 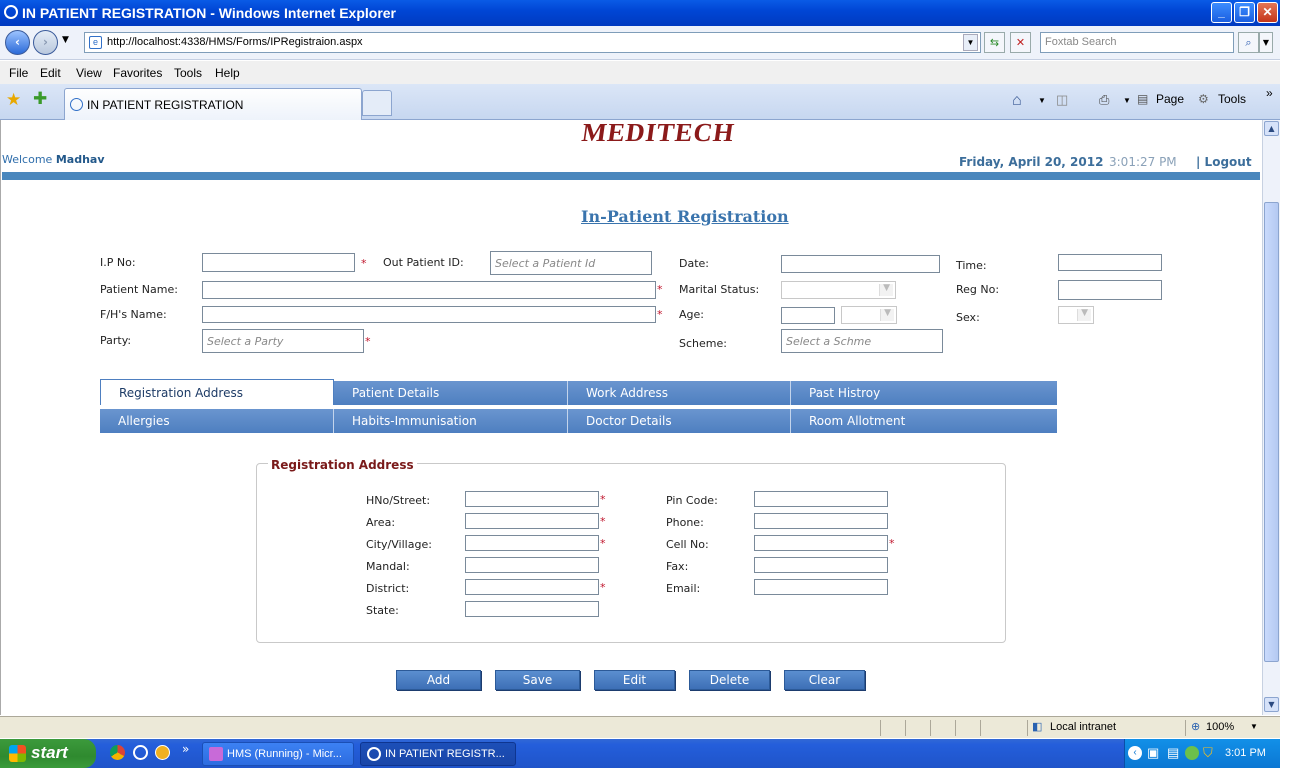 I want to click on city-village-input, so click(x=532, y=543).